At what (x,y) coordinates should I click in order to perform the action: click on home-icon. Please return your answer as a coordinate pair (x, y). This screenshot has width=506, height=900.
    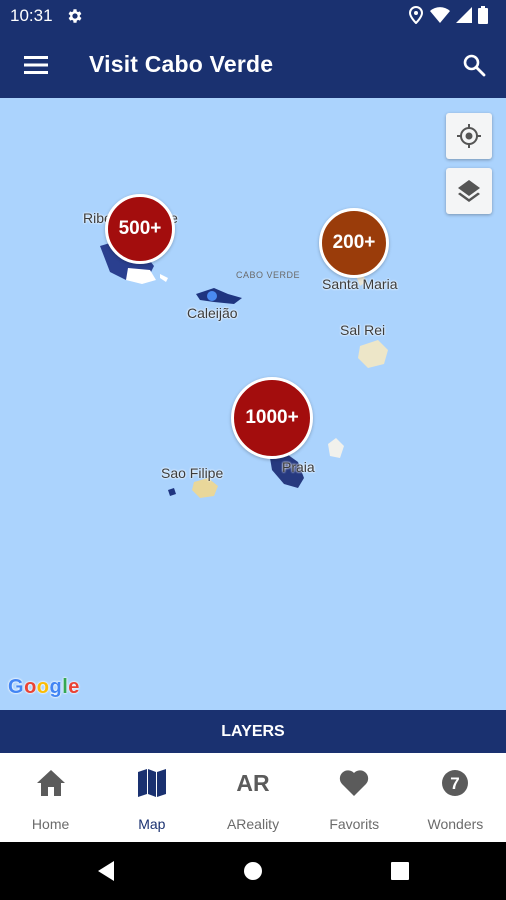
    Looking at the image, I should click on (50, 783).